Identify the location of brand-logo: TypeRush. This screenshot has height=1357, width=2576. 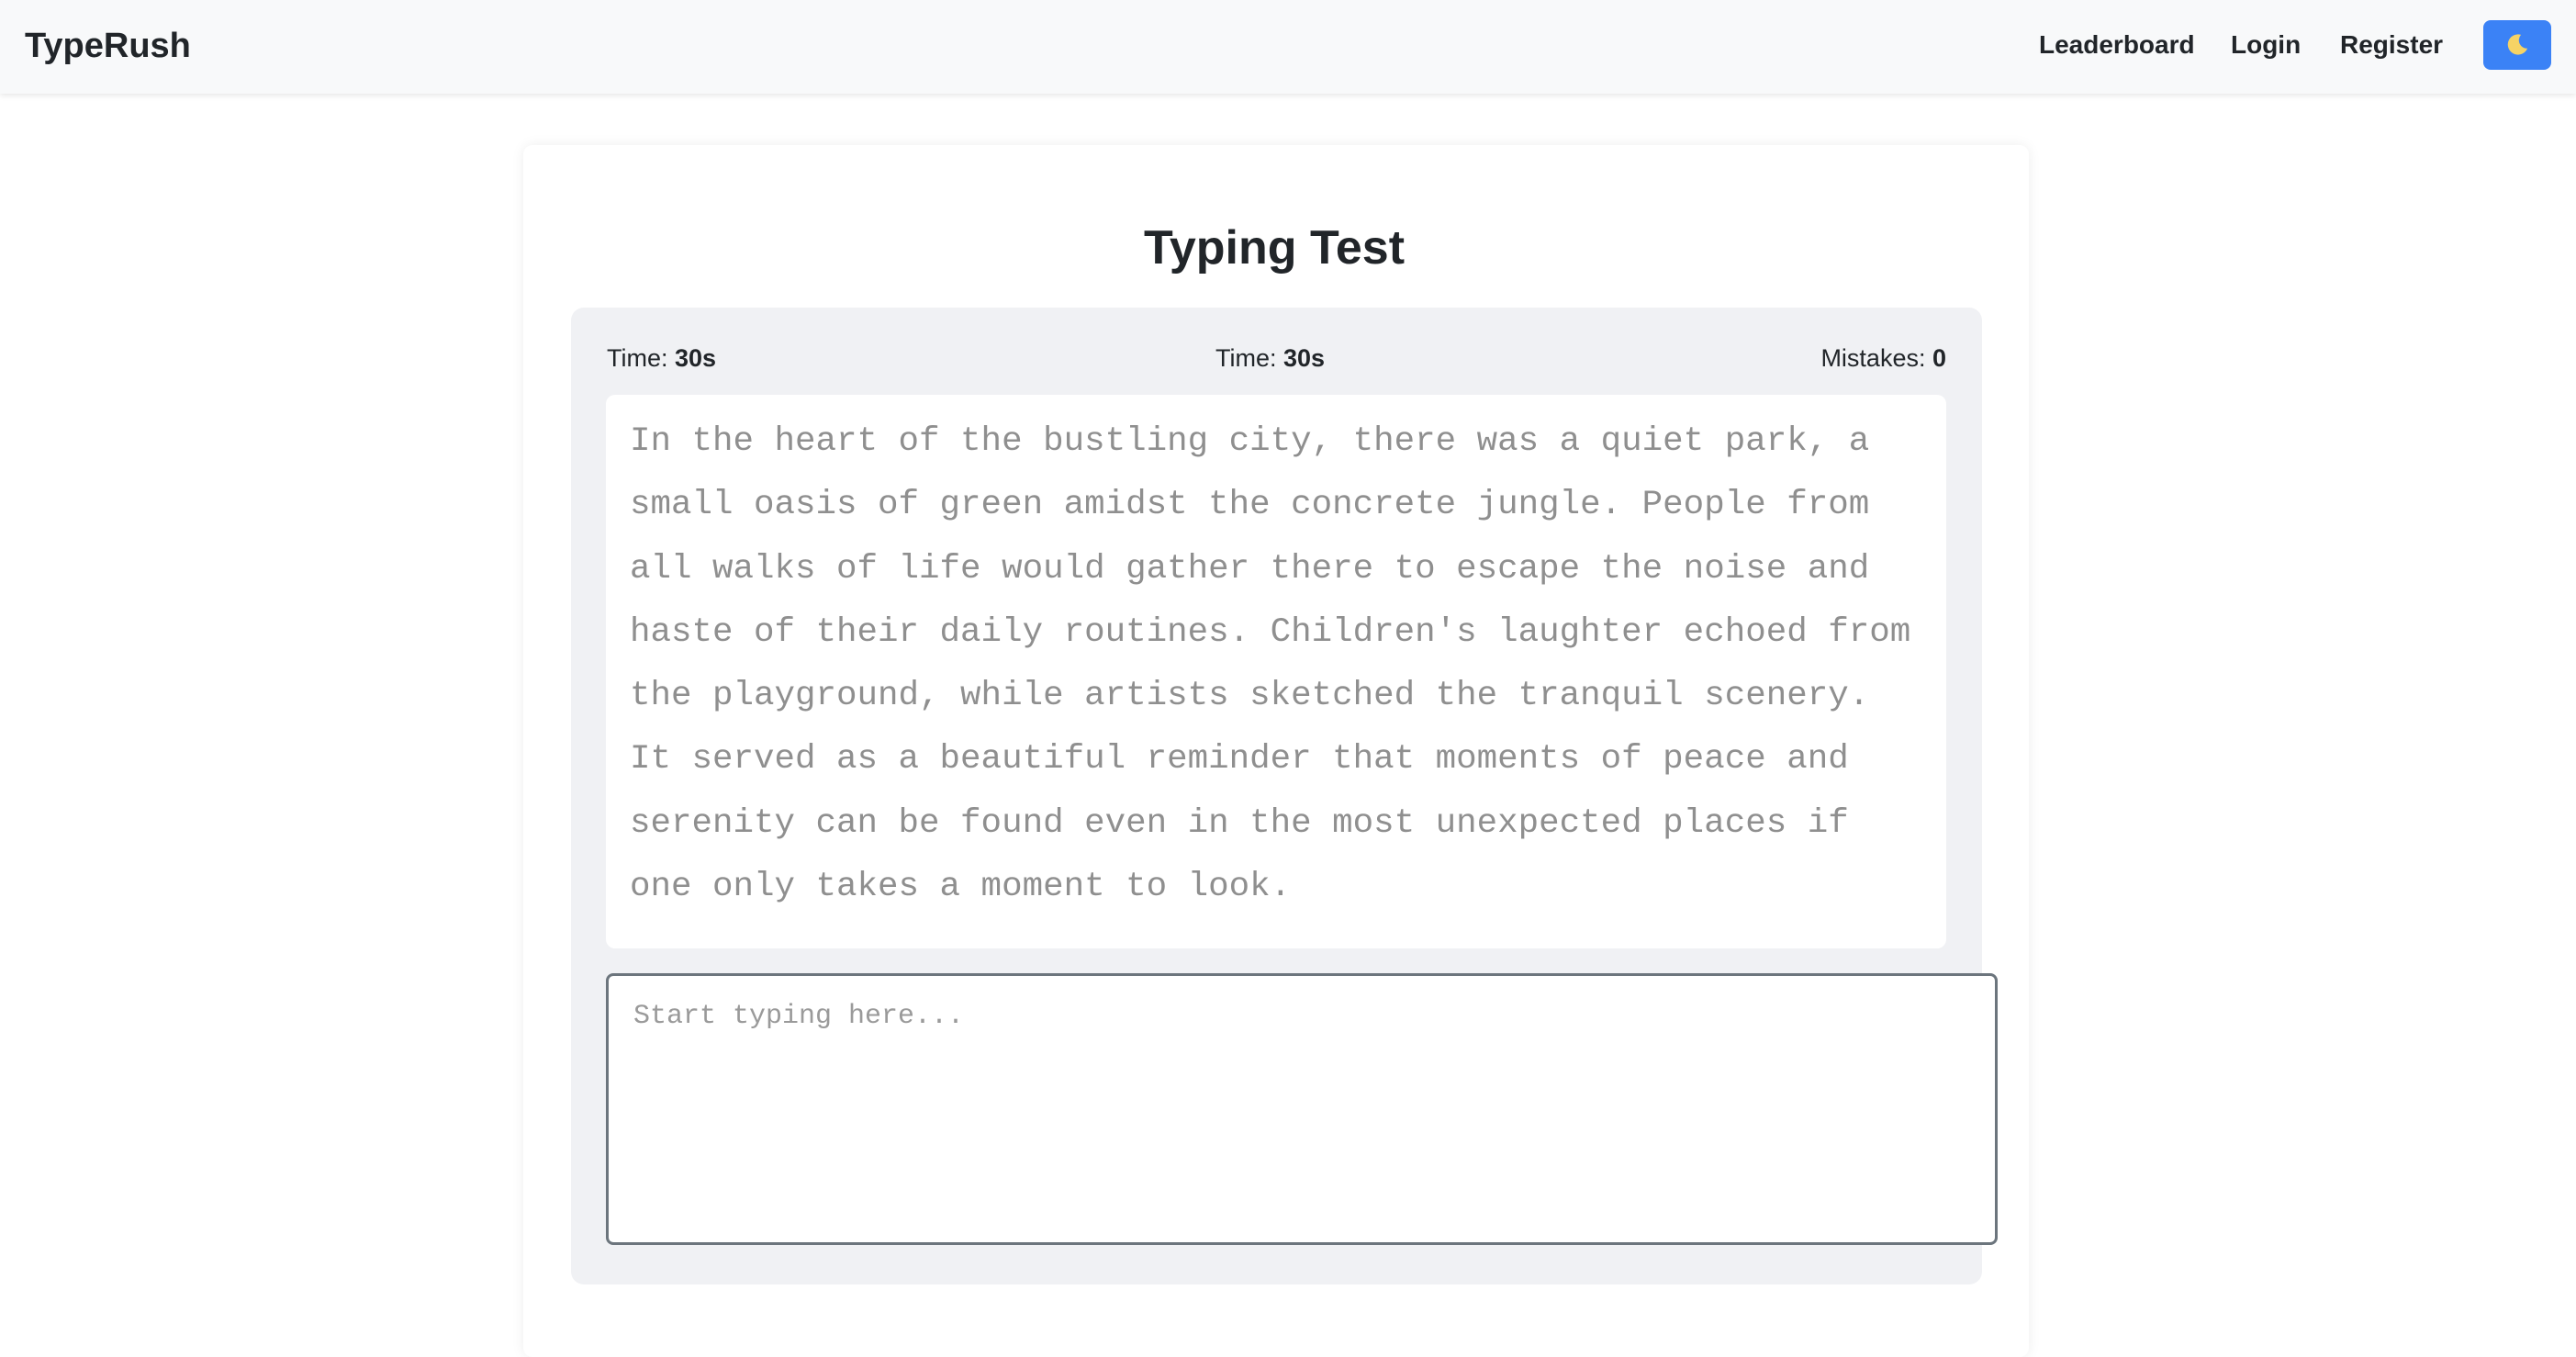
(108, 46).